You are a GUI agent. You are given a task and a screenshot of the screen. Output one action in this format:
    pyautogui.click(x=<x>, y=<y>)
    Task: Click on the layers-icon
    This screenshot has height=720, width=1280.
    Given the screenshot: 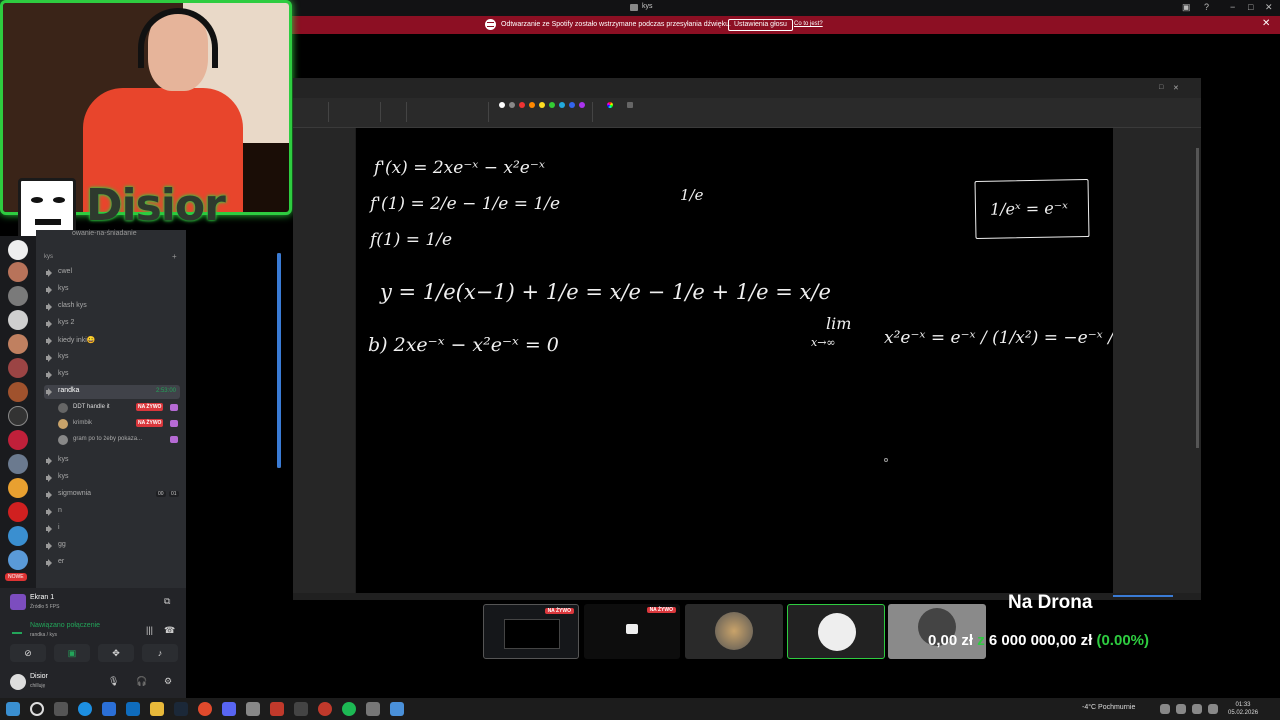 What is the action you would take?
    pyautogui.click(x=630, y=105)
    